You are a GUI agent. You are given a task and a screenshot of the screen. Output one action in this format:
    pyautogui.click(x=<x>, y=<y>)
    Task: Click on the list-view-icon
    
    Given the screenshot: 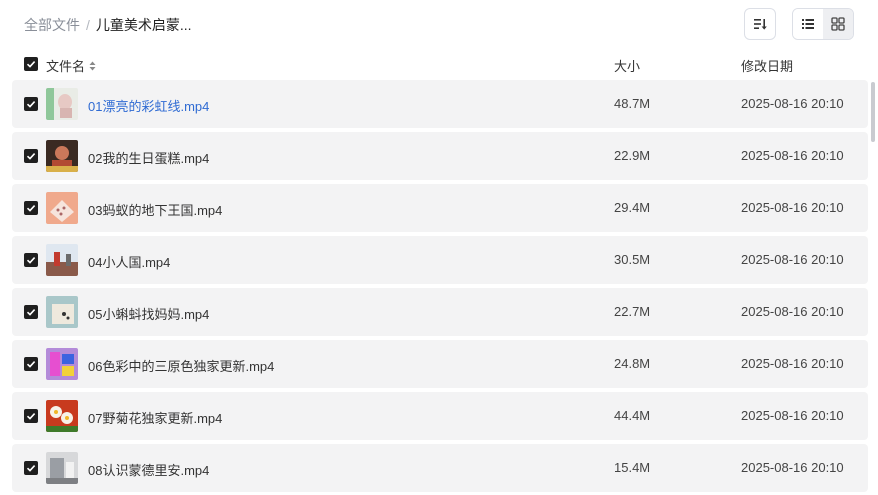 What is the action you would take?
    pyautogui.click(x=808, y=24)
    